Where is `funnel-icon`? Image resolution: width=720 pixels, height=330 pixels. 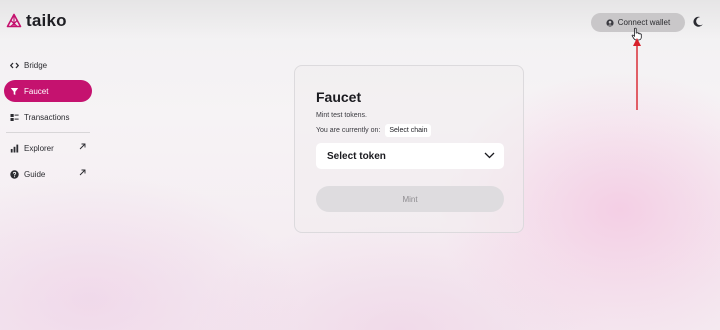
funnel-icon is located at coordinates (14, 91).